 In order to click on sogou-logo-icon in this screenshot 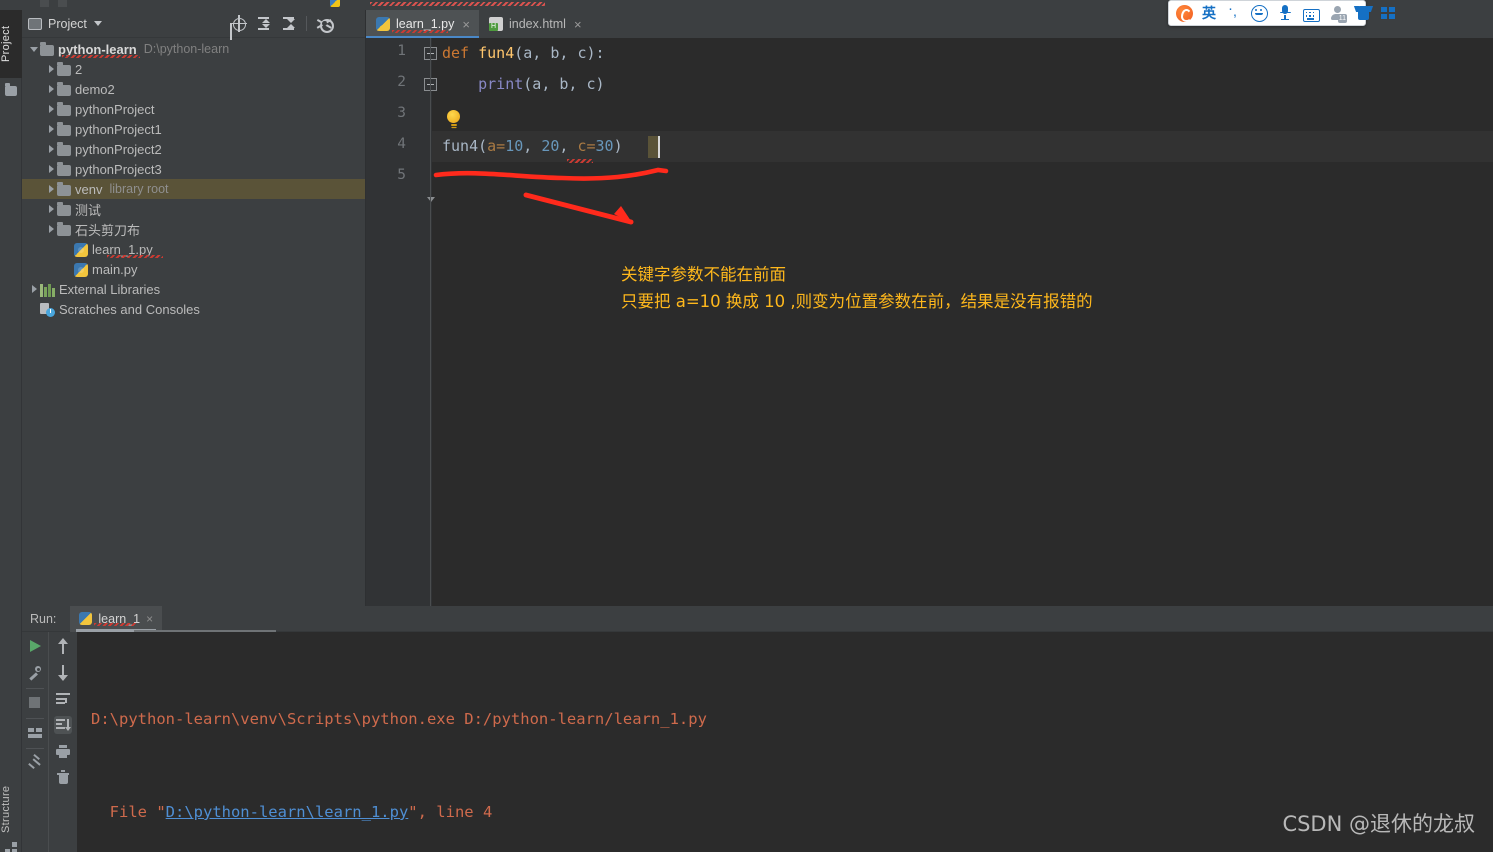, I will do `click(1184, 13)`.